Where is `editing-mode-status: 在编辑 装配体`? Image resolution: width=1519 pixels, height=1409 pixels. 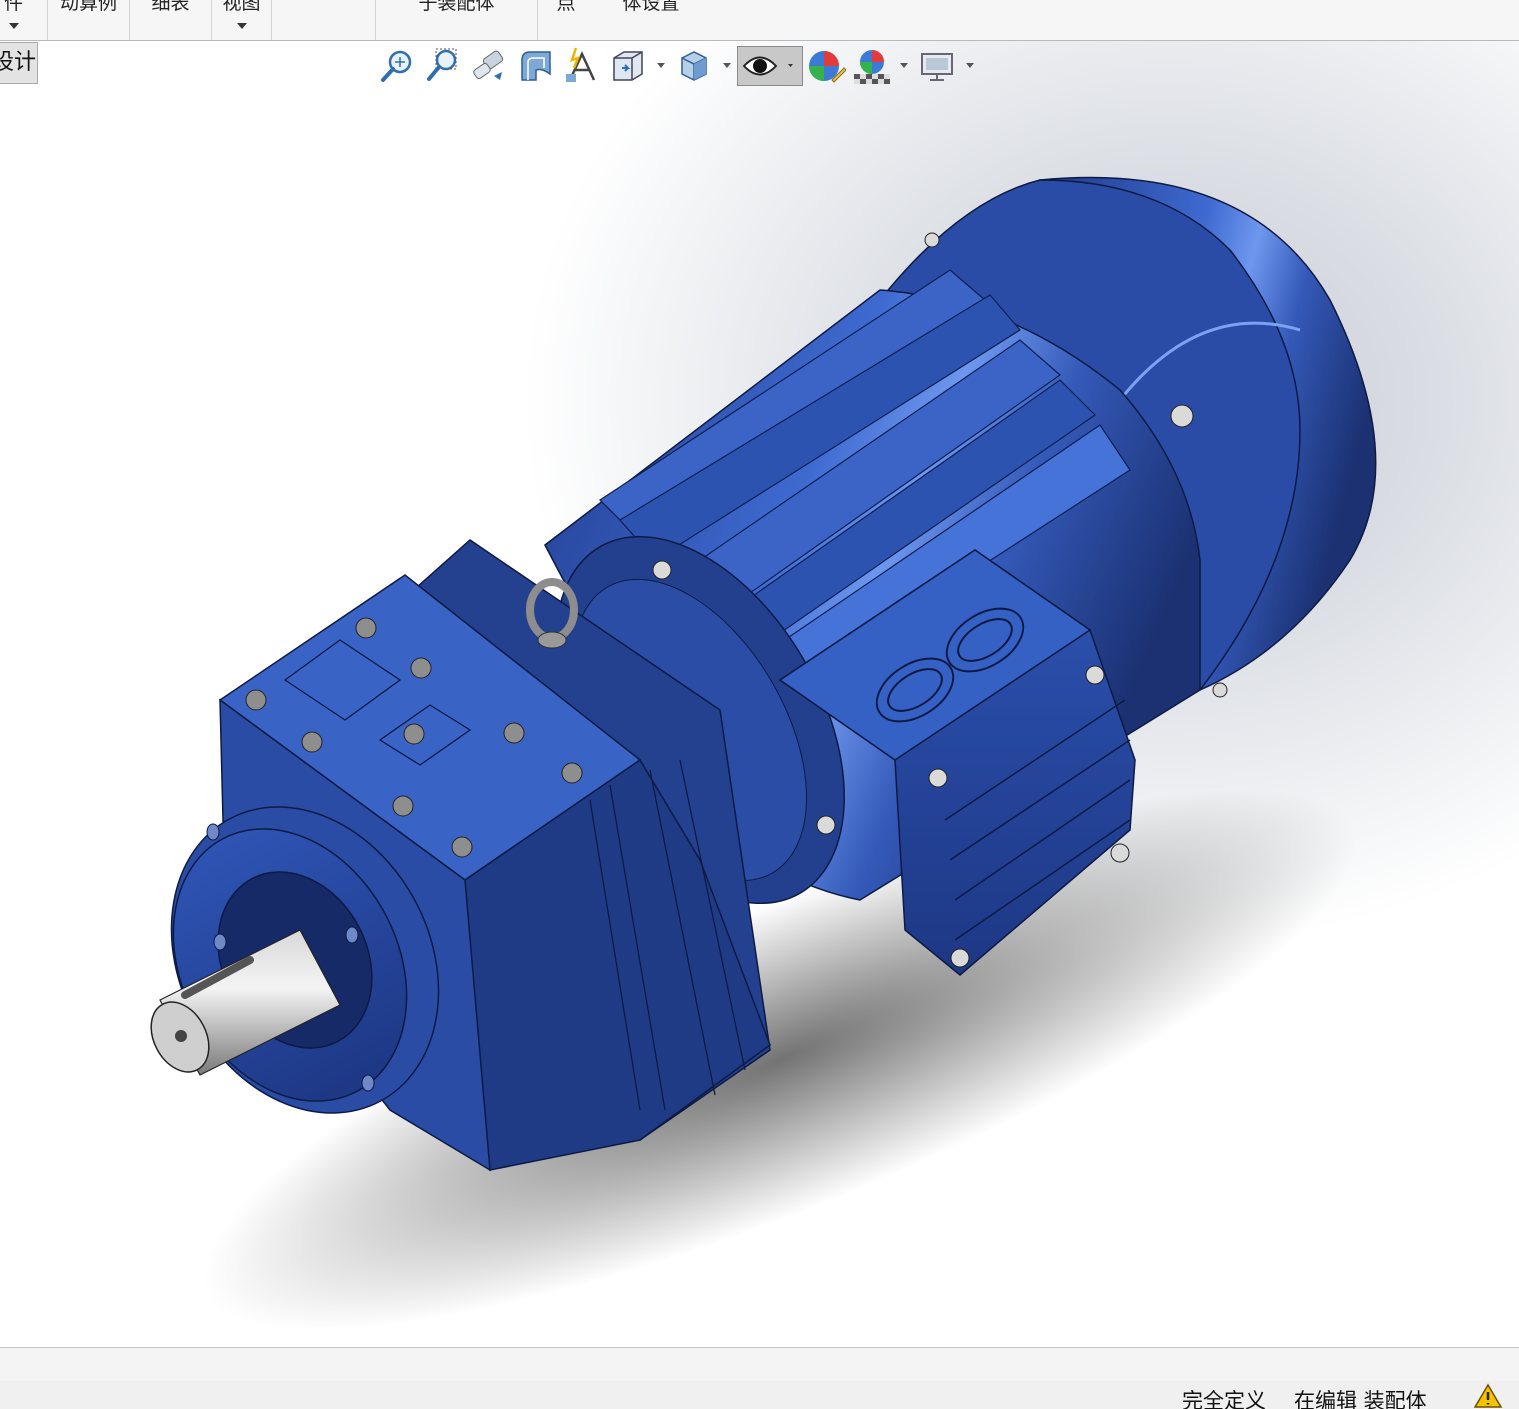 editing-mode-status: 在编辑 装配体 is located at coordinates (1360, 1399).